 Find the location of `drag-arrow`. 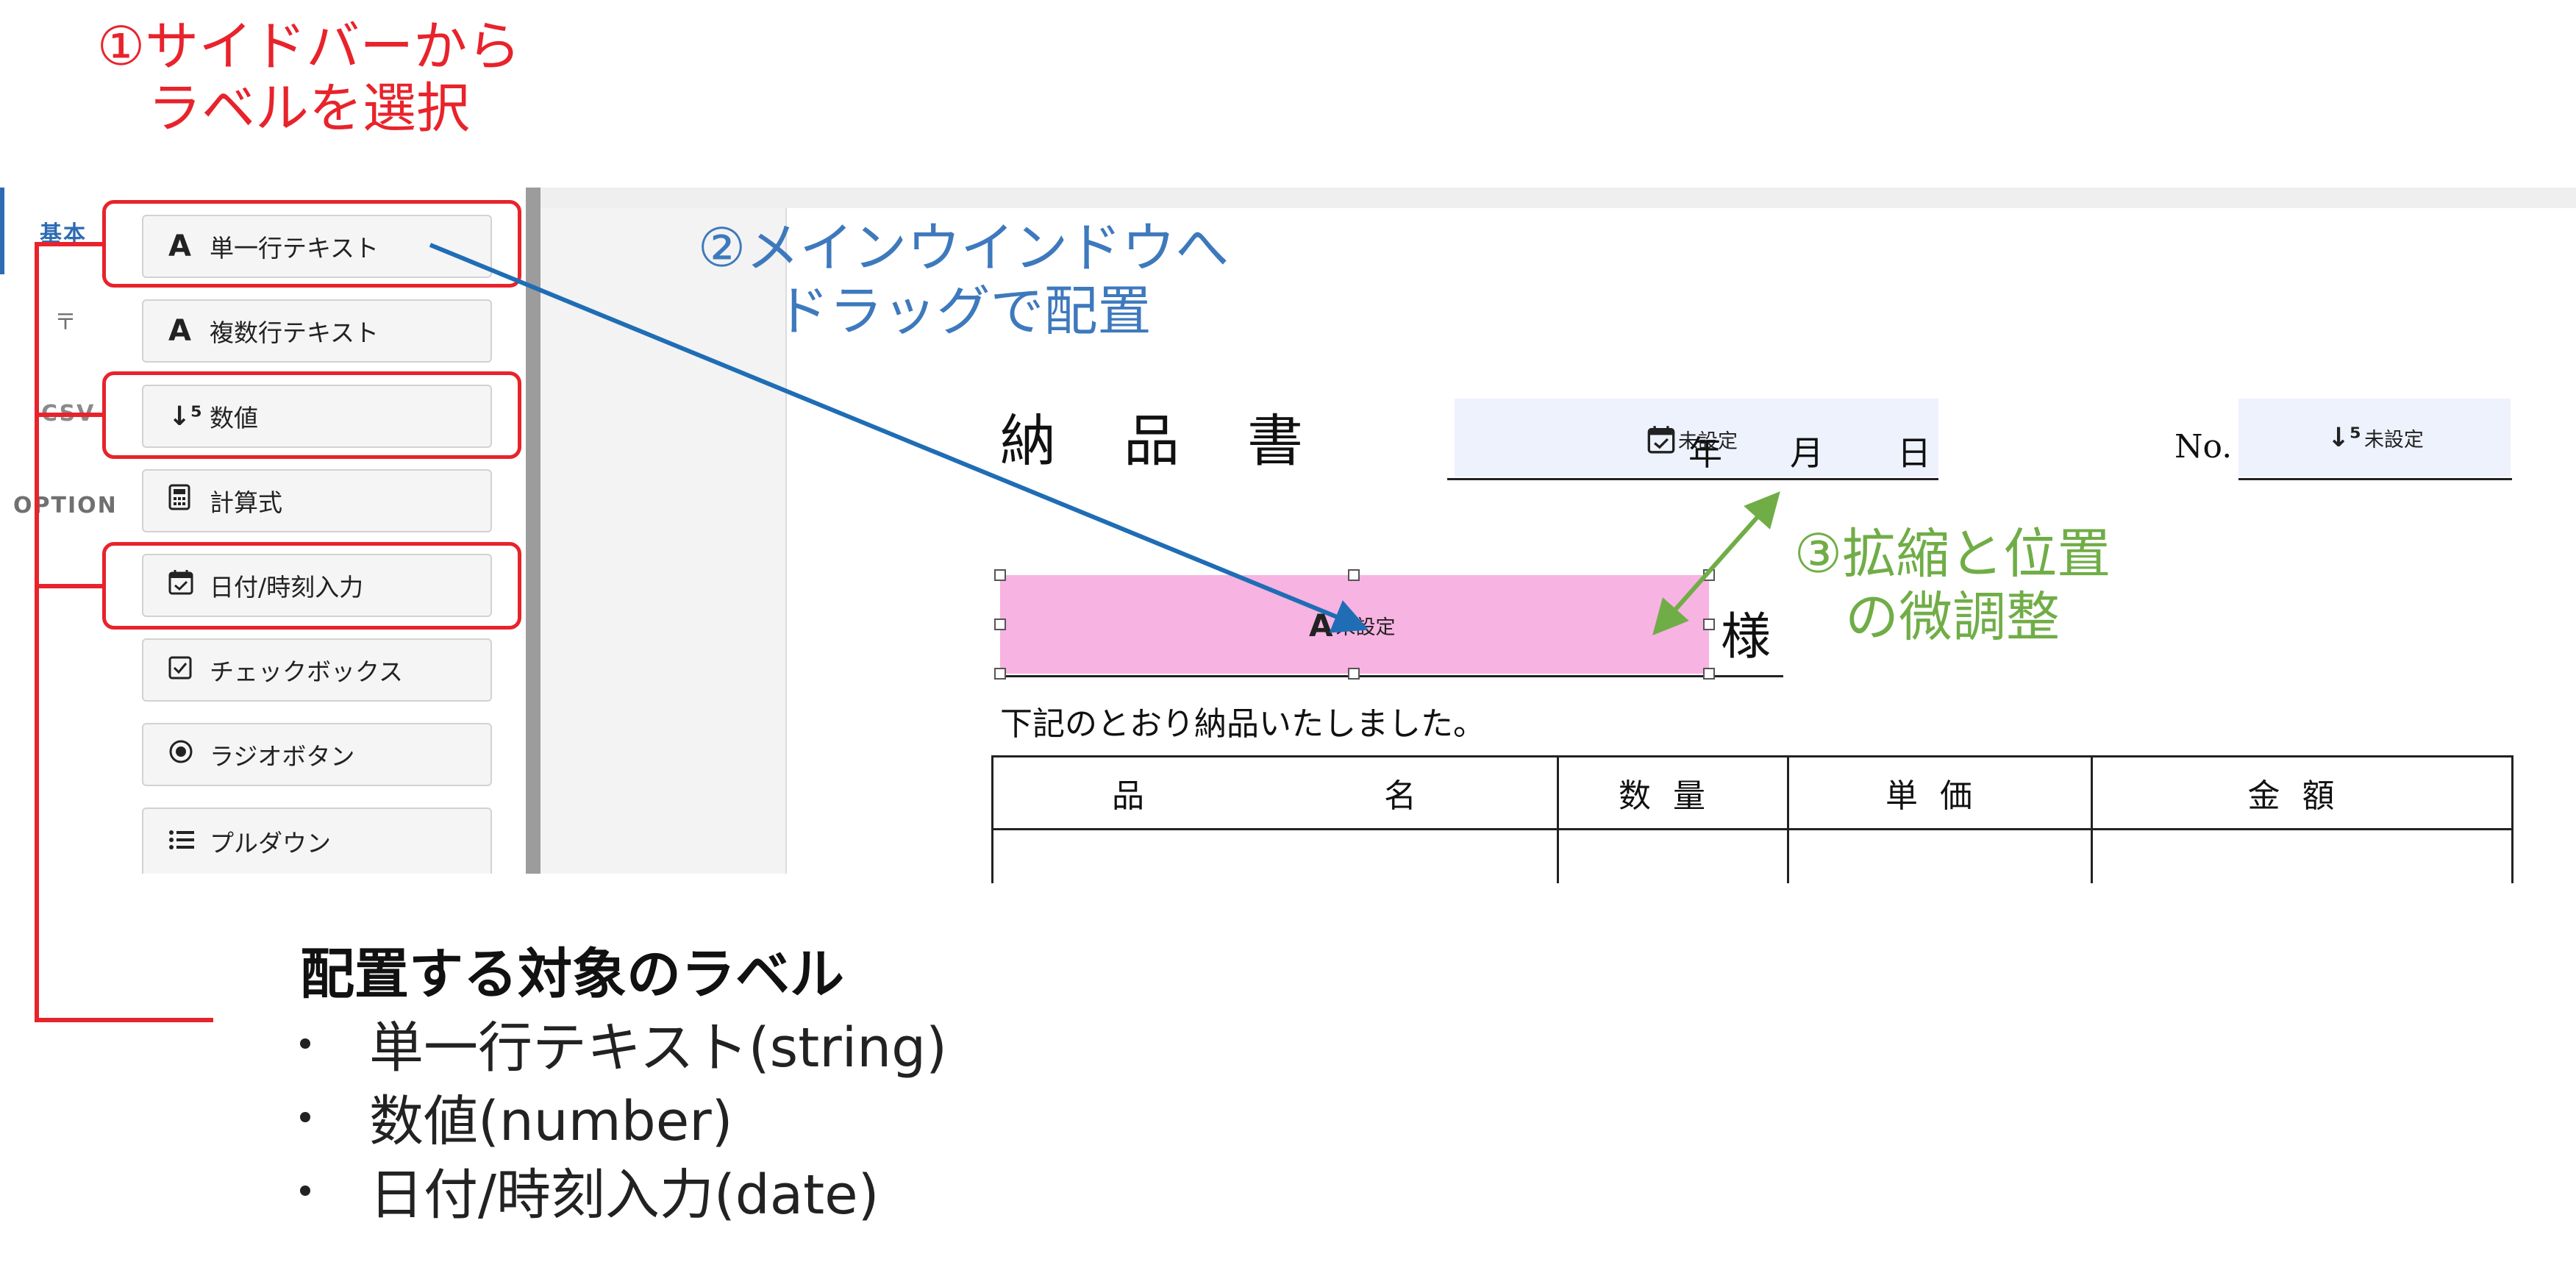

drag-arrow is located at coordinates (899, 438).